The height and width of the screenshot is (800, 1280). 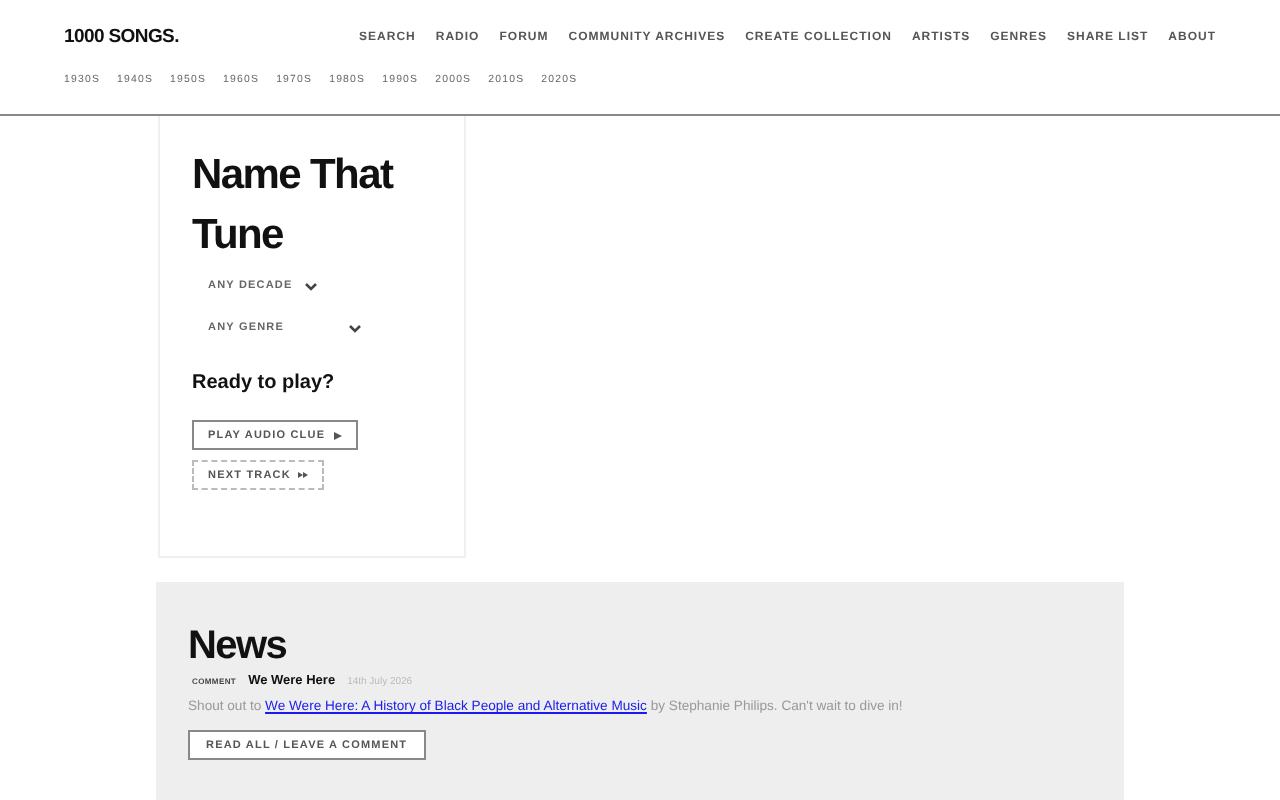 I want to click on game-prompt: Ready to play?, so click(x=264, y=383).